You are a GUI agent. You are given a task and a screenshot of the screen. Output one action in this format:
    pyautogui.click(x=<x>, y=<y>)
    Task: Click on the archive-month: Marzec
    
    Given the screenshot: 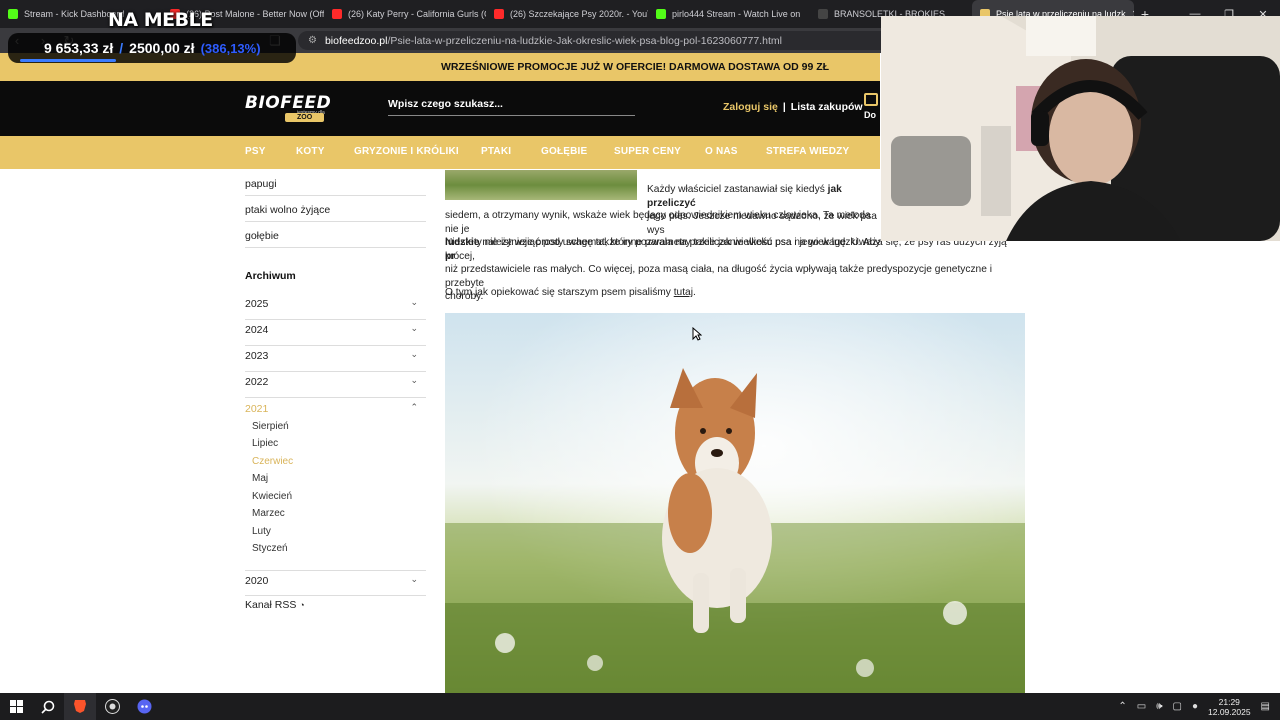 What is the action you would take?
    pyautogui.click(x=268, y=513)
    